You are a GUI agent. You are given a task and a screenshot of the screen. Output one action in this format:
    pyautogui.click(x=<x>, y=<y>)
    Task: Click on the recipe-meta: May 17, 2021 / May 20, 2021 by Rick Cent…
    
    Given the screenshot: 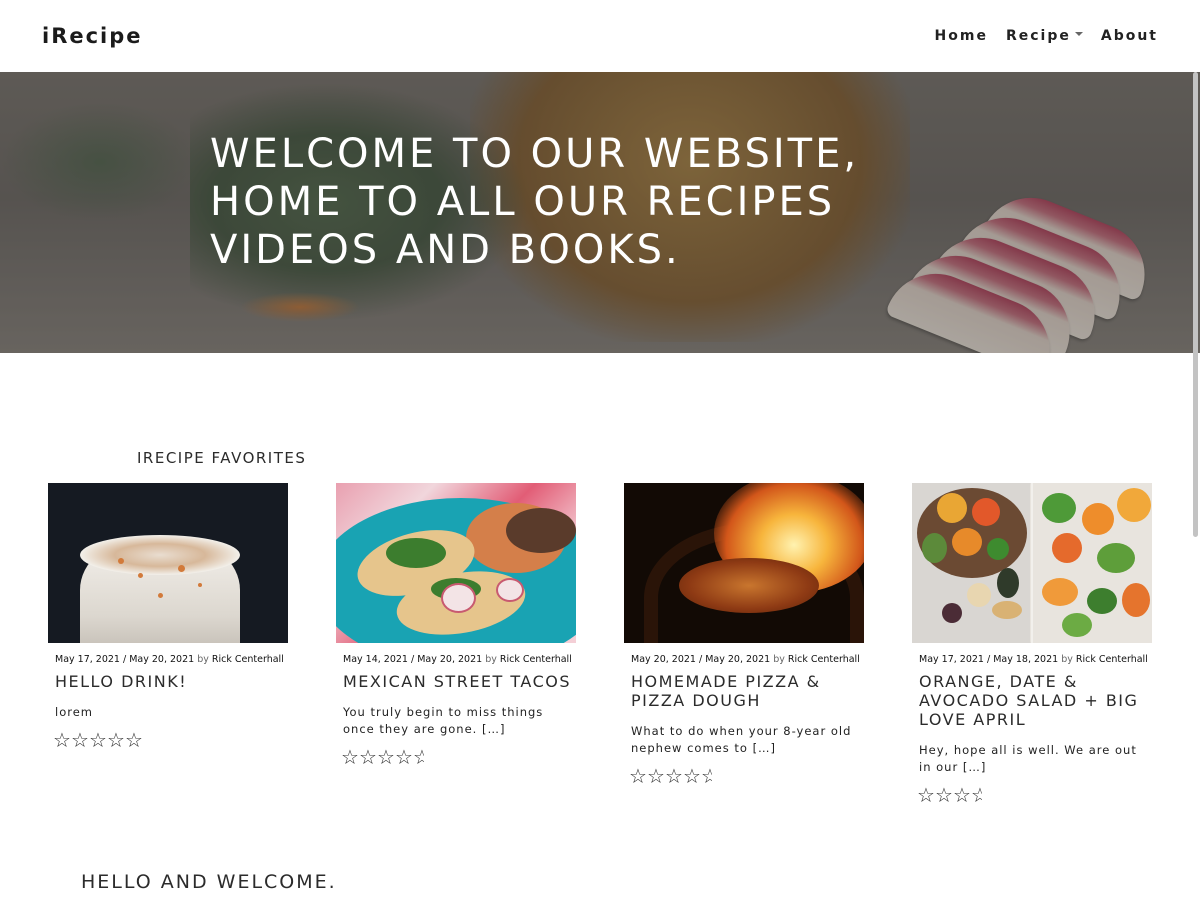 What is the action you would take?
    pyautogui.click(x=169, y=659)
    